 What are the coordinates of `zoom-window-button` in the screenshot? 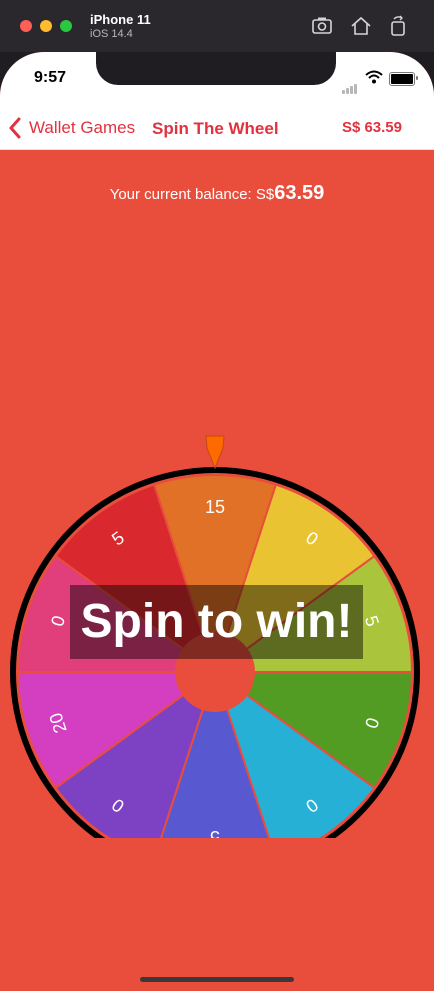 It's located at (66, 26).